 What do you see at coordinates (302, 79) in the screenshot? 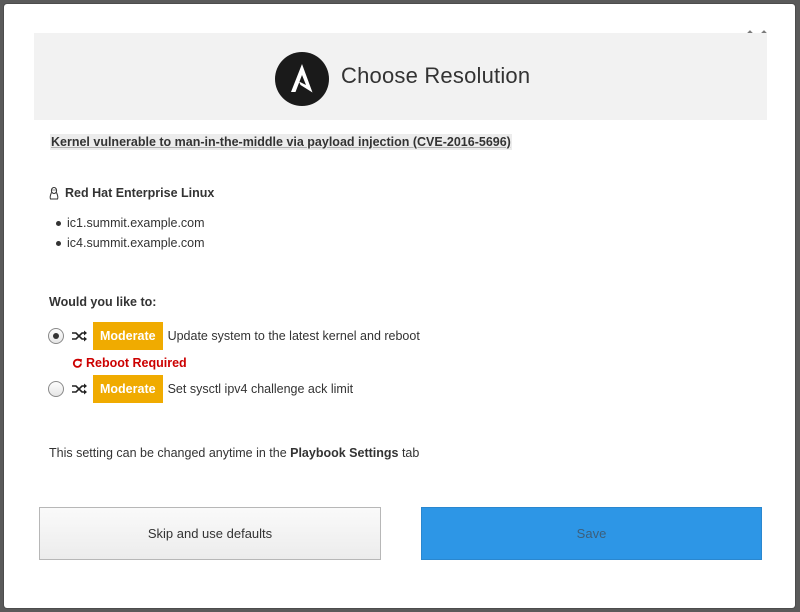
I see `ansible-logo-icon` at bounding box center [302, 79].